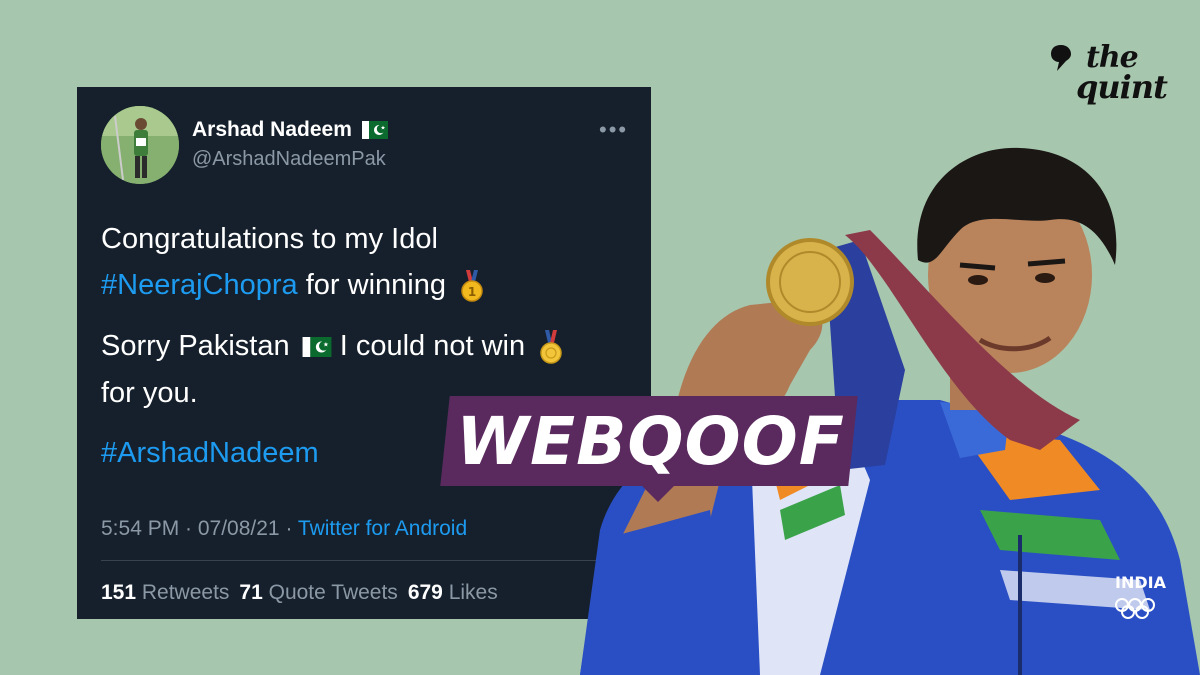 The image size is (1200, 675). What do you see at coordinates (658, 493) in the screenshot?
I see `webqoof-banner-tail` at bounding box center [658, 493].